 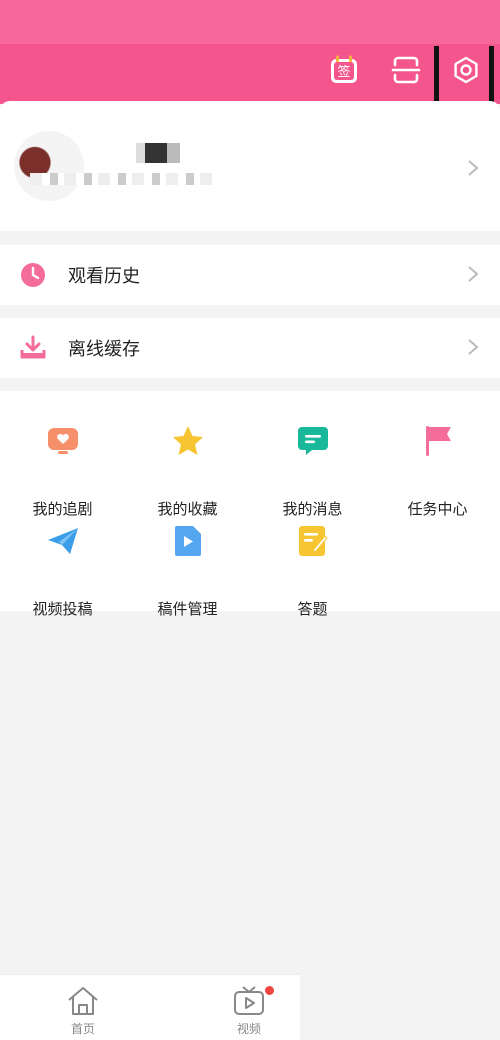 I want to click on user-info-redacted, so click(x=125, y=179).